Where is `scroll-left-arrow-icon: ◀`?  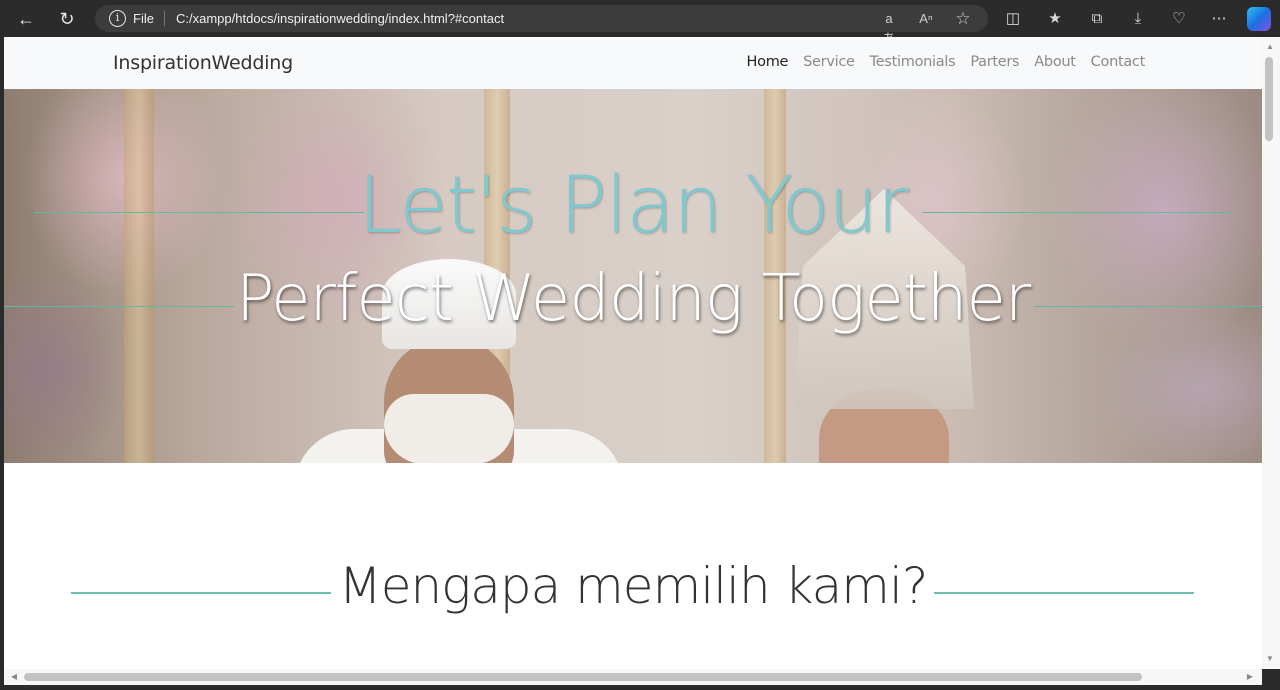
scroll-left-arrow-icon: ◀ is located at coordinates (14, 677).